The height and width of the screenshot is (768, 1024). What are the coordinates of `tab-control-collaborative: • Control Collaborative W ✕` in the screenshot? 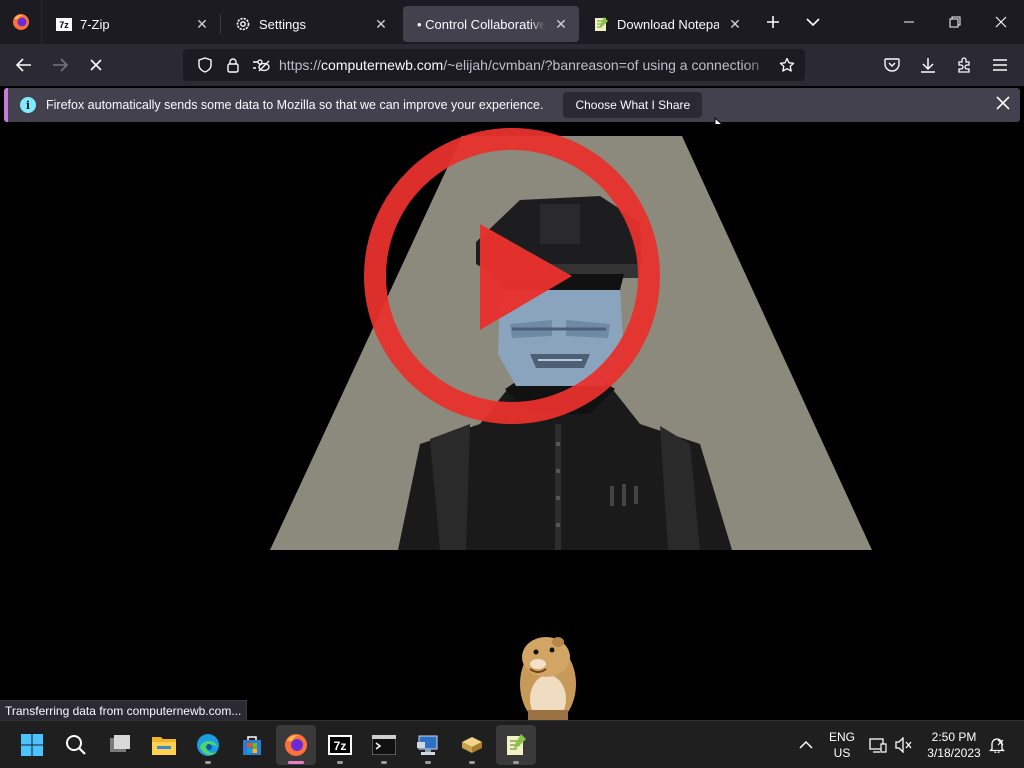 It's located at (491, 24).